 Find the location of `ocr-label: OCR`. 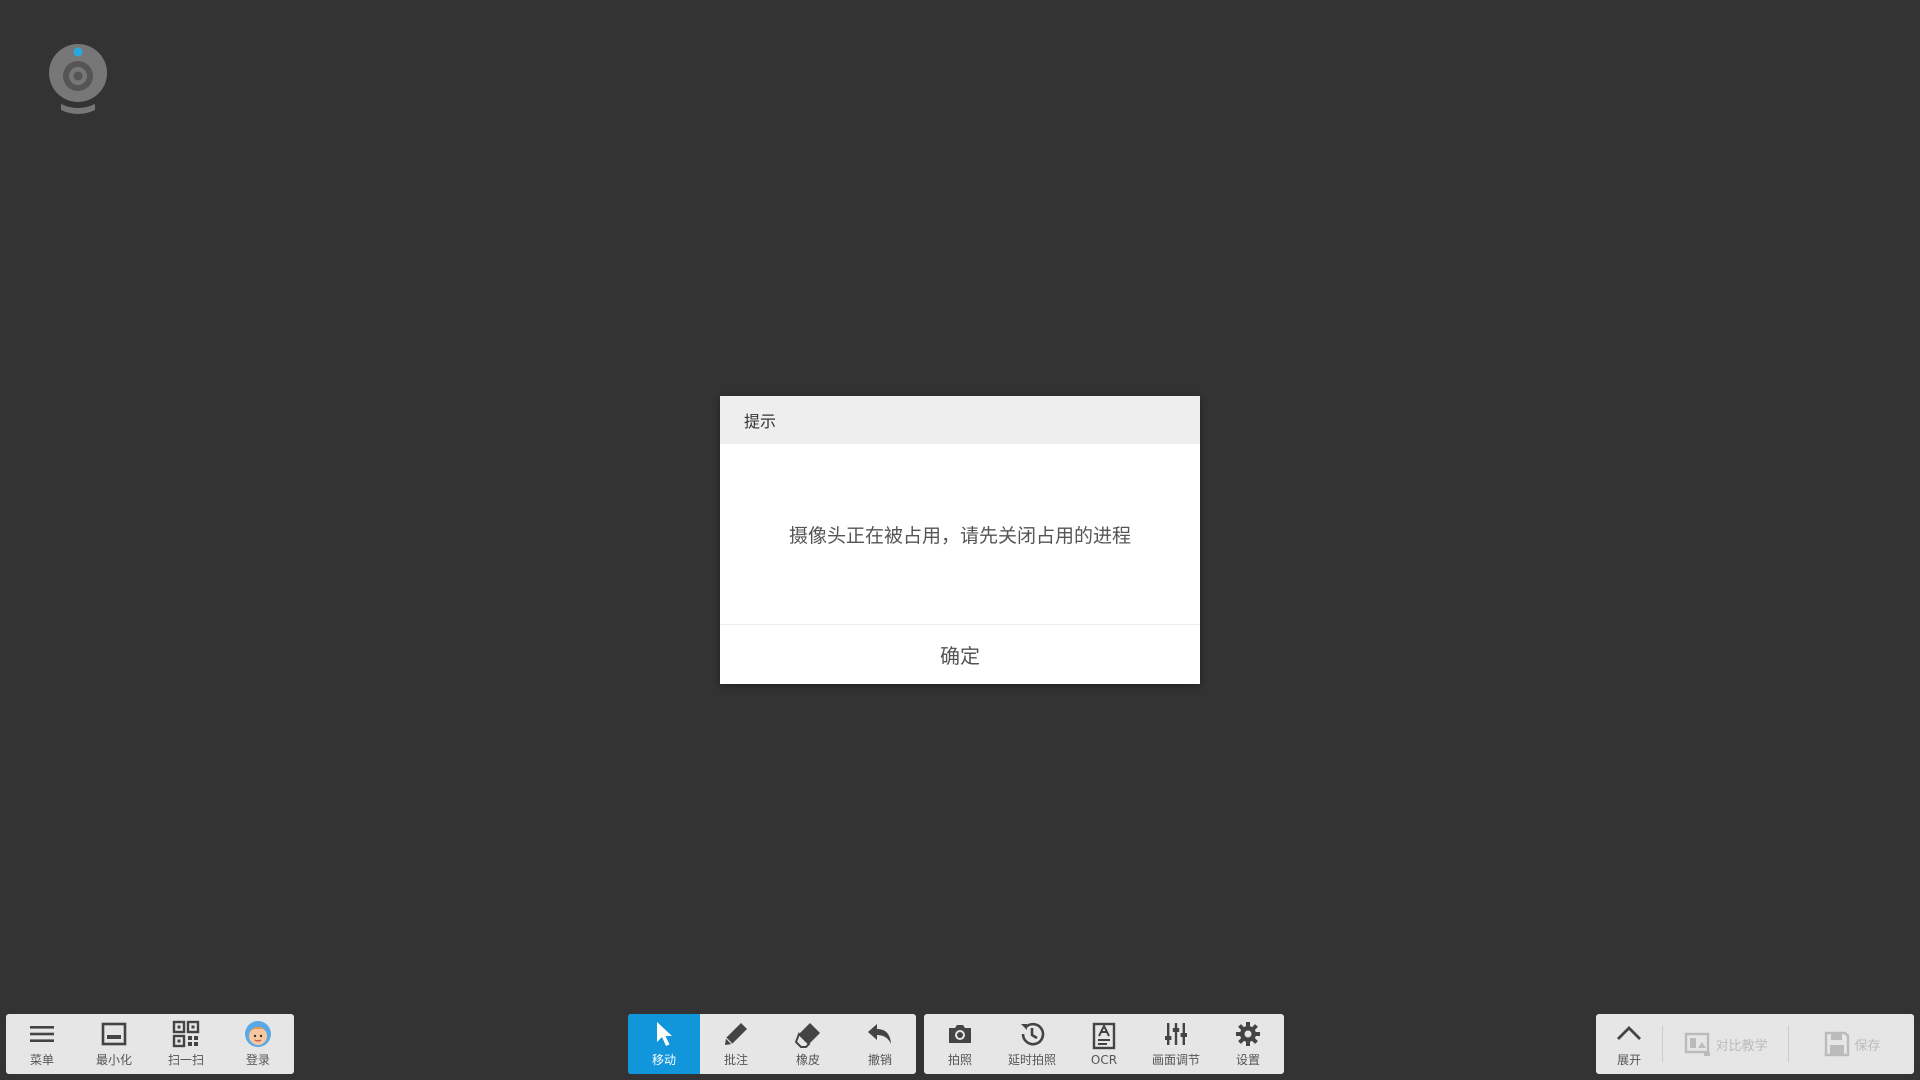

ocr-label: OCR is located at coordinates (1104, 1059).